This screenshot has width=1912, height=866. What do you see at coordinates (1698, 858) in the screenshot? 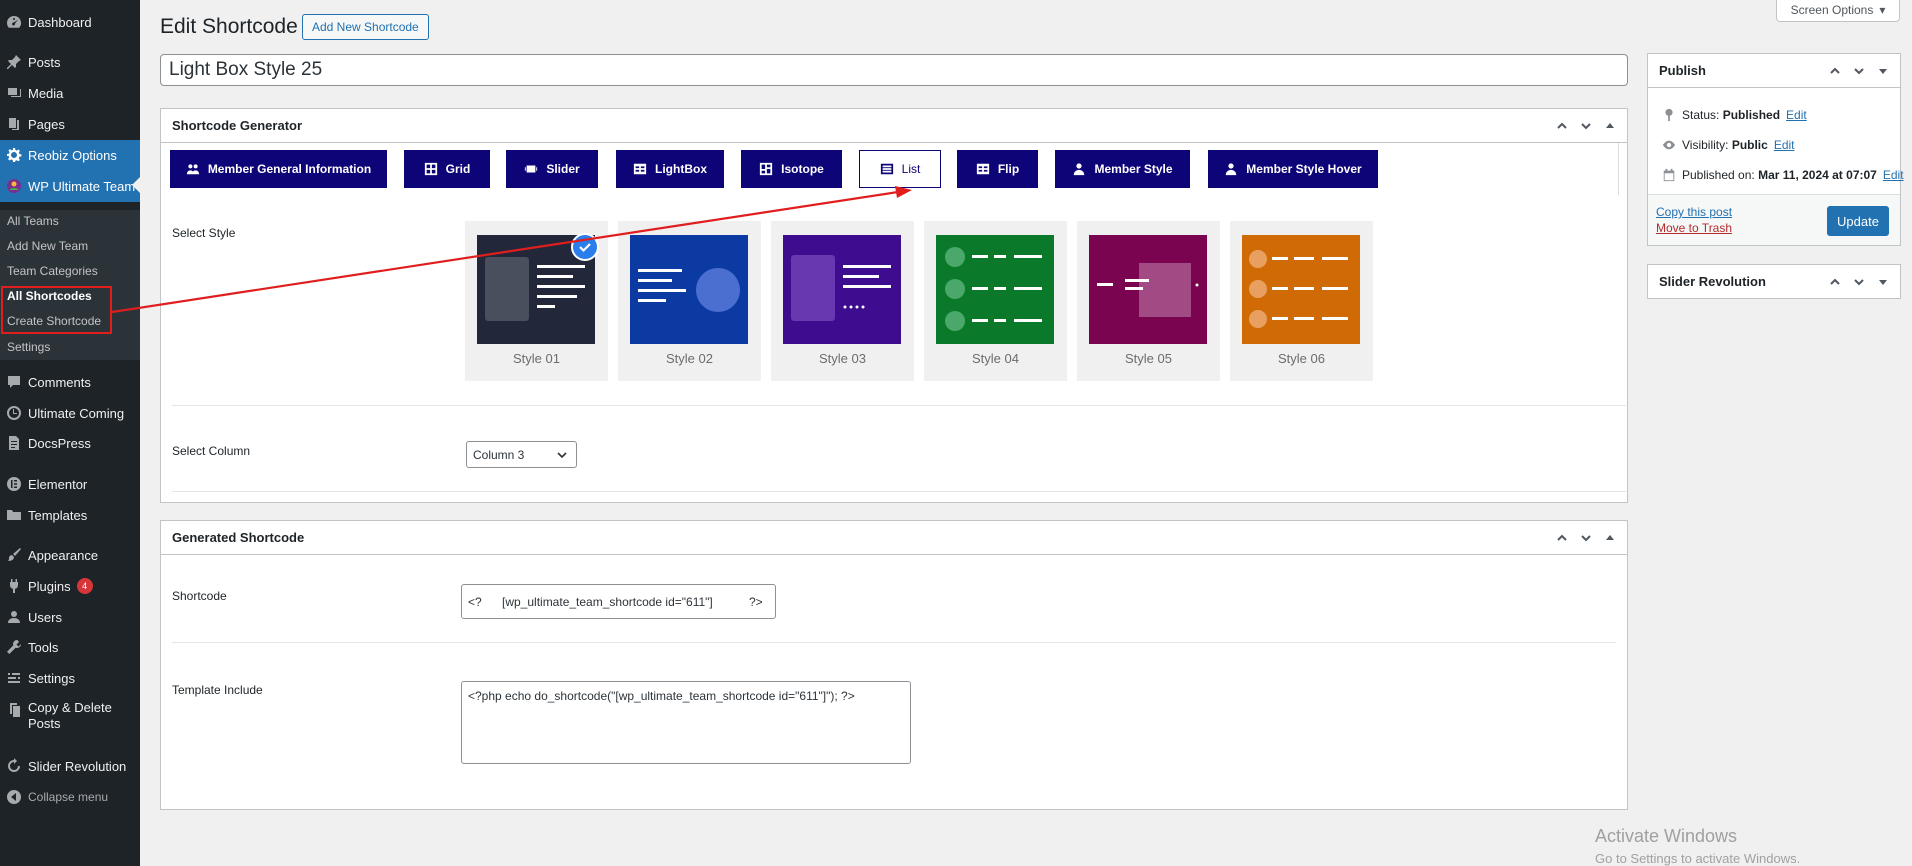
I see `watermark-line-2: Go to Settings to activate Windows.` at bounding box center [1698, 858].